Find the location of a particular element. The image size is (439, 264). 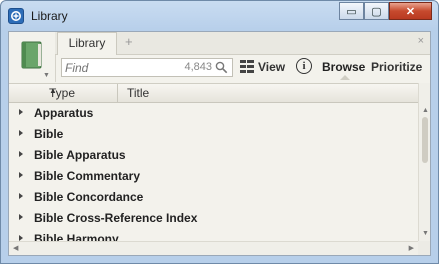

scroll-up-icon: ▲ is located at coordinates (425, 110).